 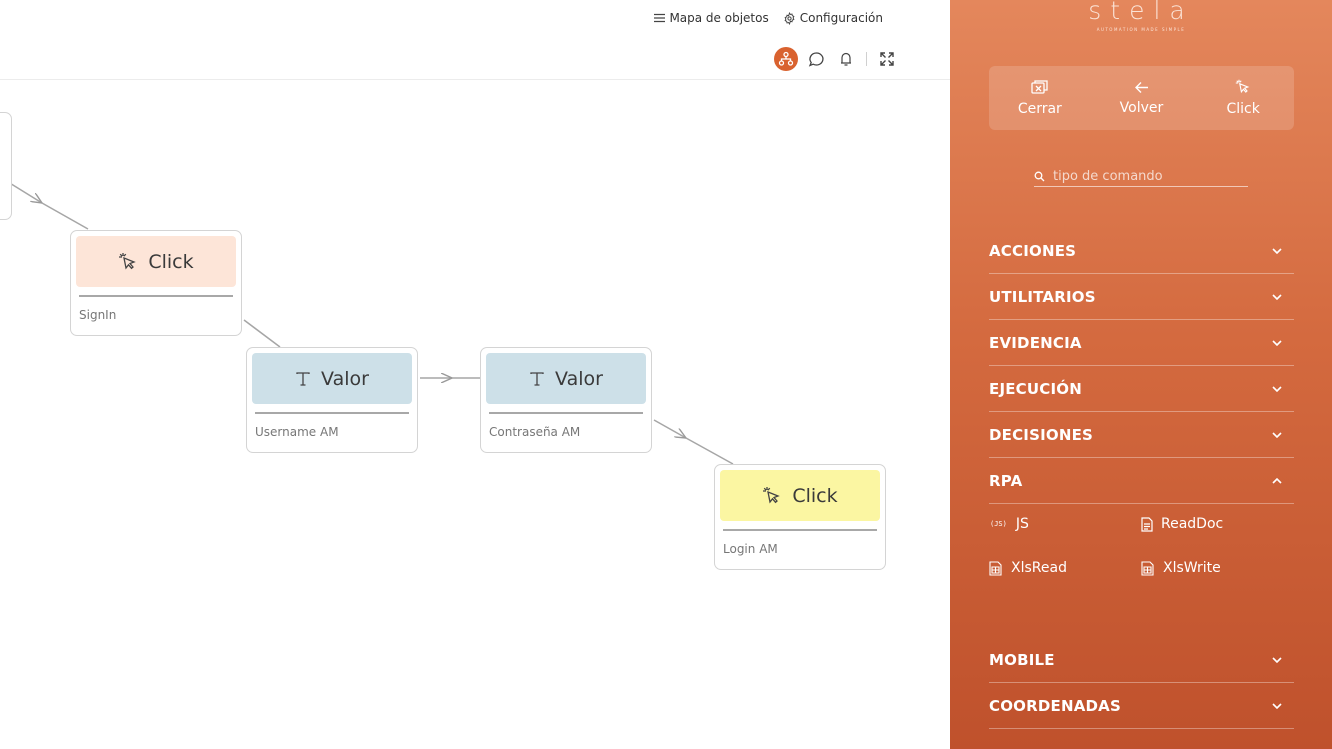 I want to click on rpa-item-label: JS, so click(x=1022, y=524).